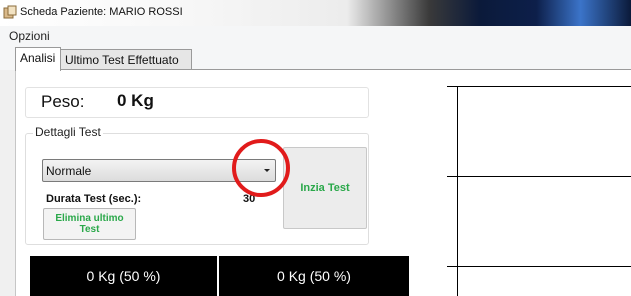 This screenshot has width=631, height=296. Describe the element at coordinates (315, 58) in the screenshot. I see `tab-strip: Analisi Ultimo Test Effettuato` at that location.